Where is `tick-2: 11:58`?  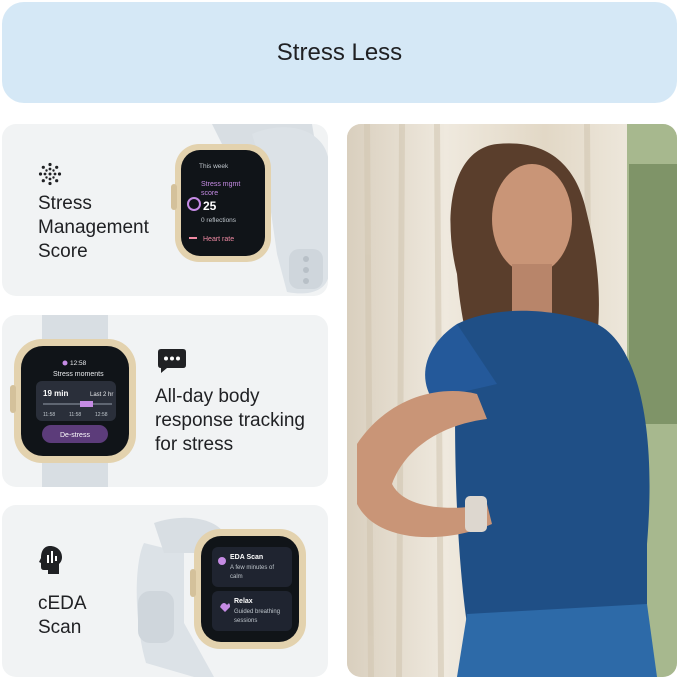
tick-2: 11:58 is located at coordinates (75, 415).